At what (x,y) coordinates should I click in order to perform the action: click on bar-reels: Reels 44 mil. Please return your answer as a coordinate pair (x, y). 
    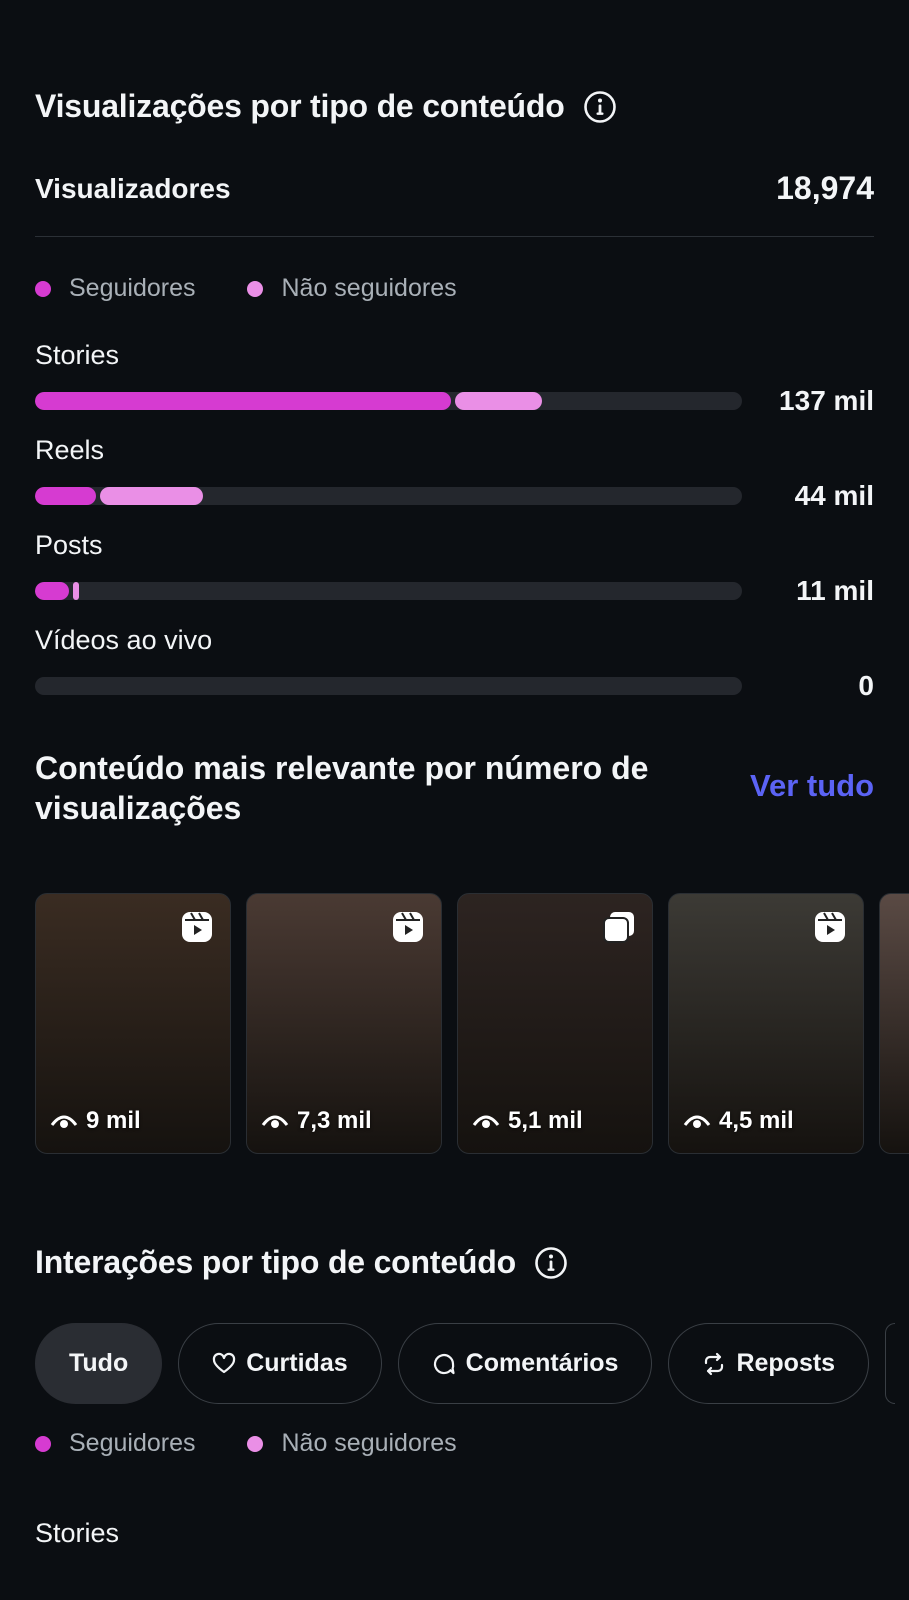
    Looking at the image, I should click on (454, 473).